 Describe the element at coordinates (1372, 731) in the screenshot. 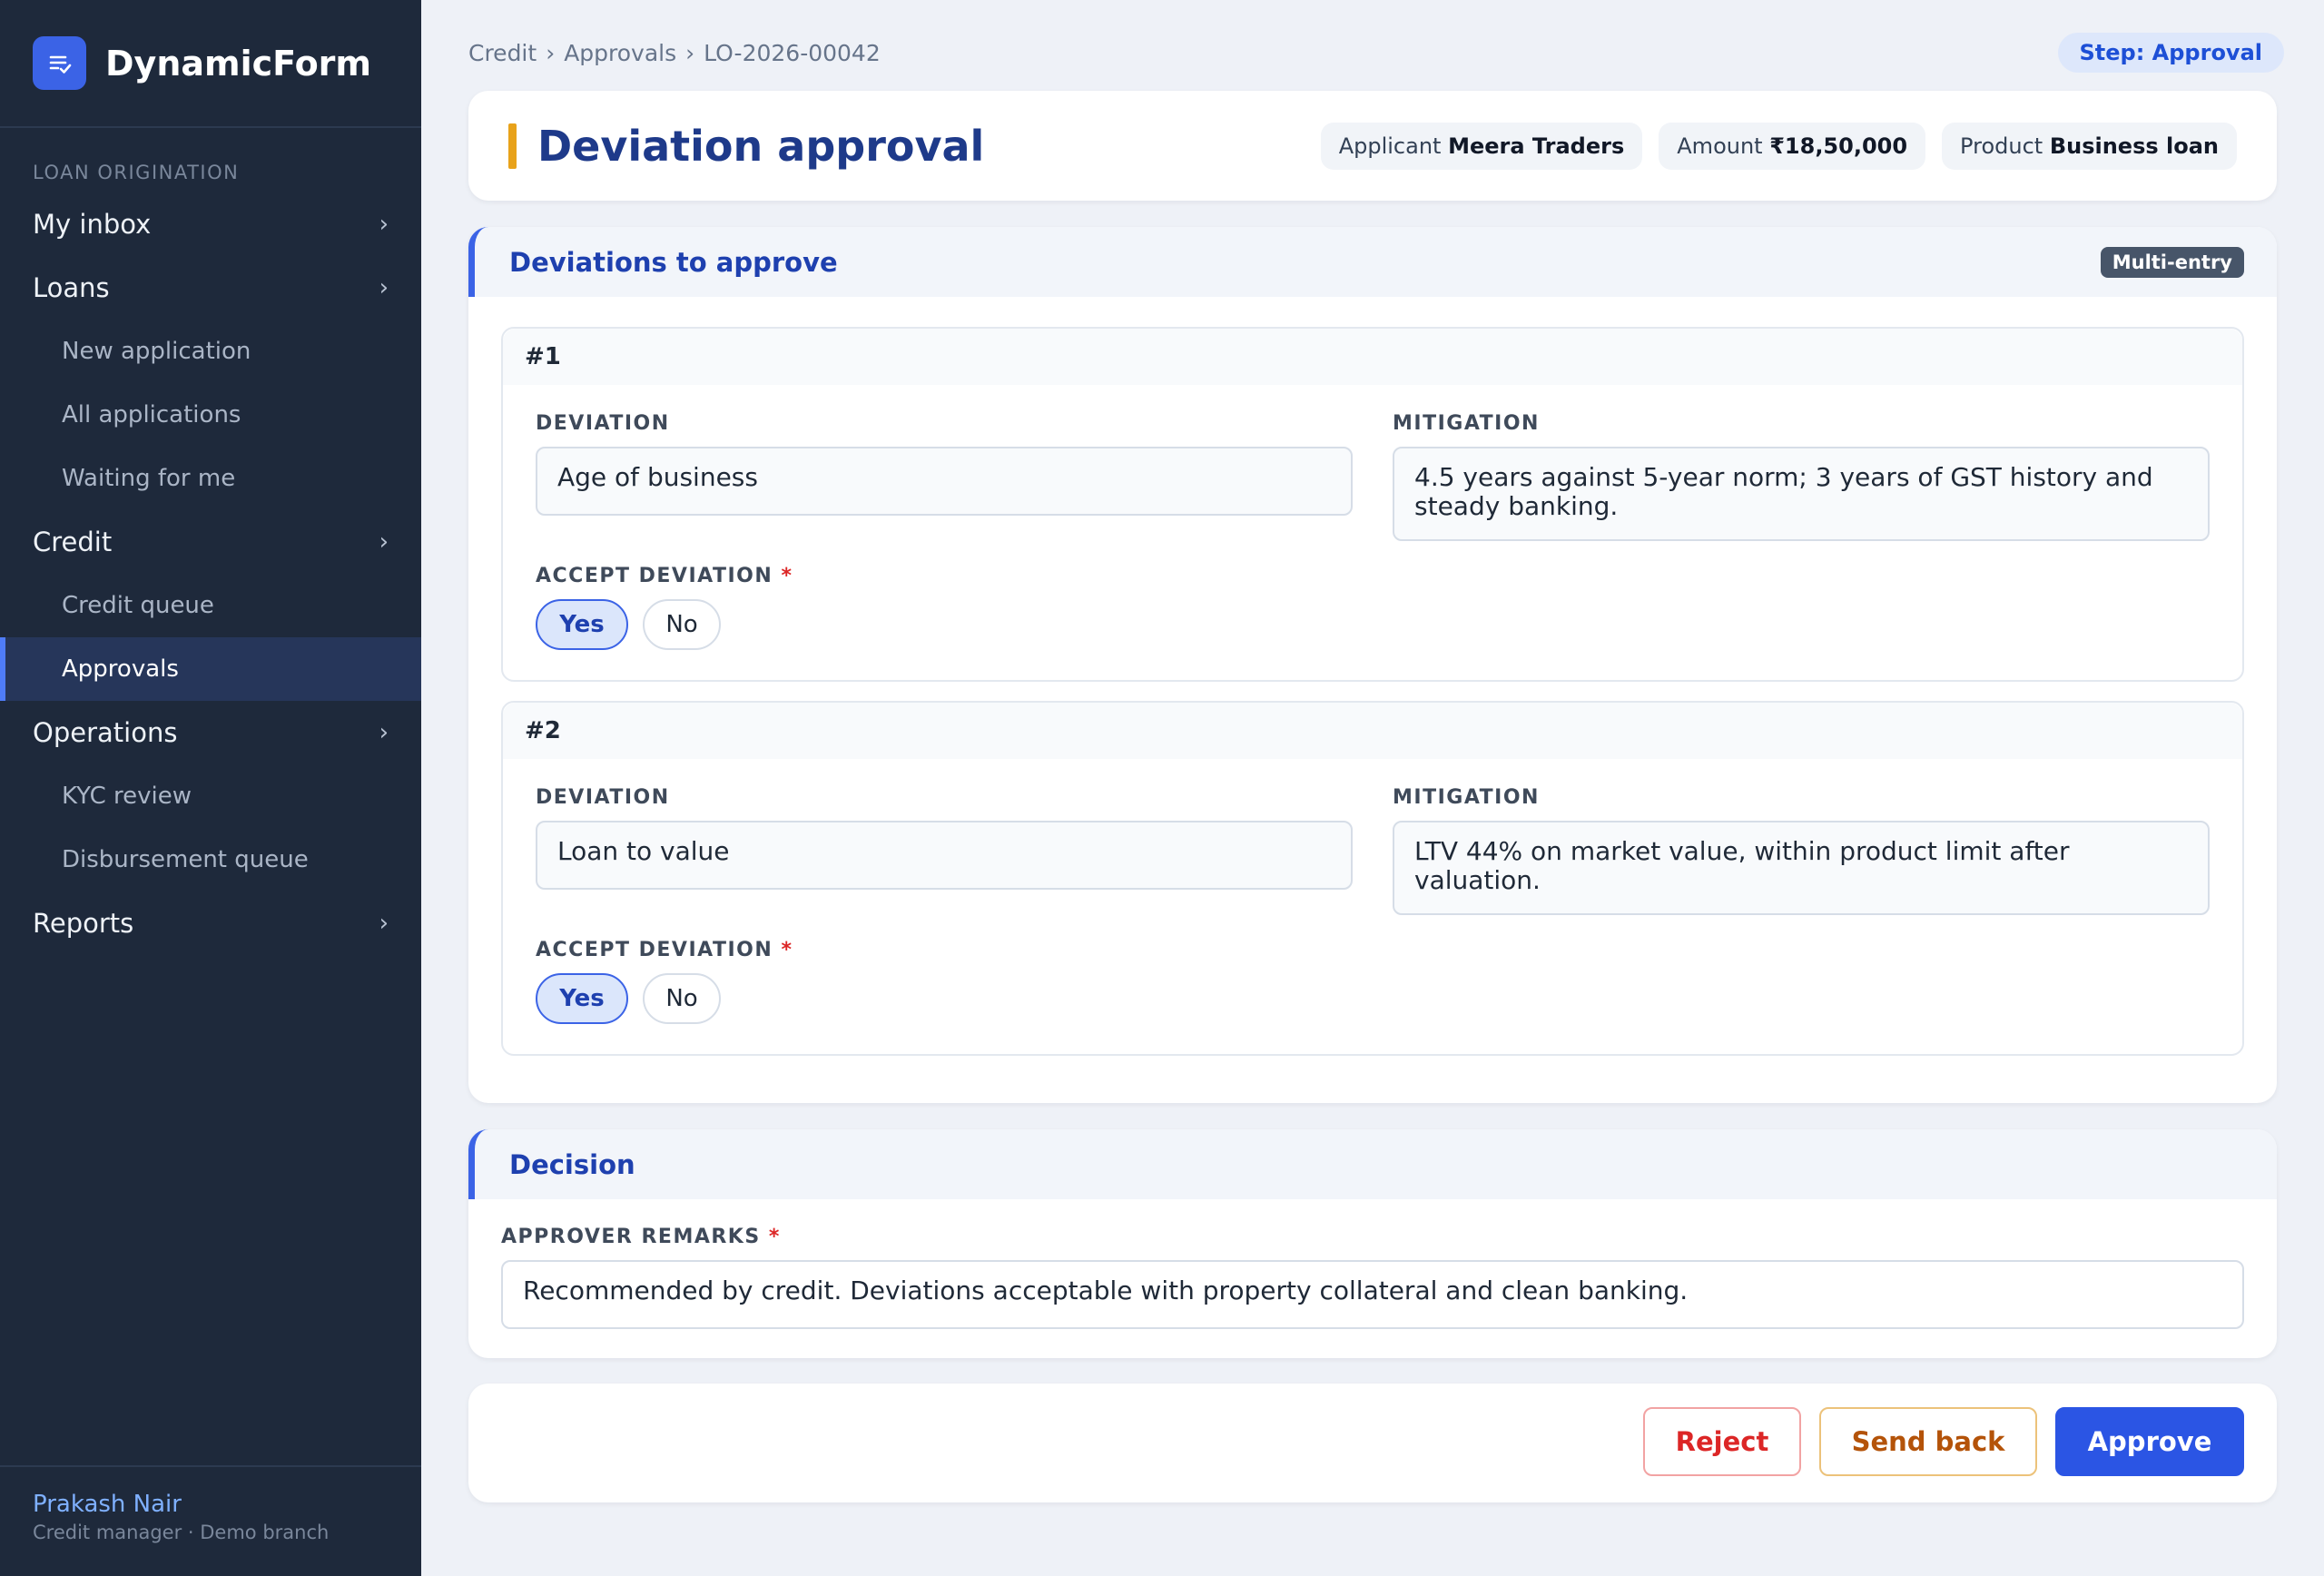

I see `entry-index: #2` at that location.